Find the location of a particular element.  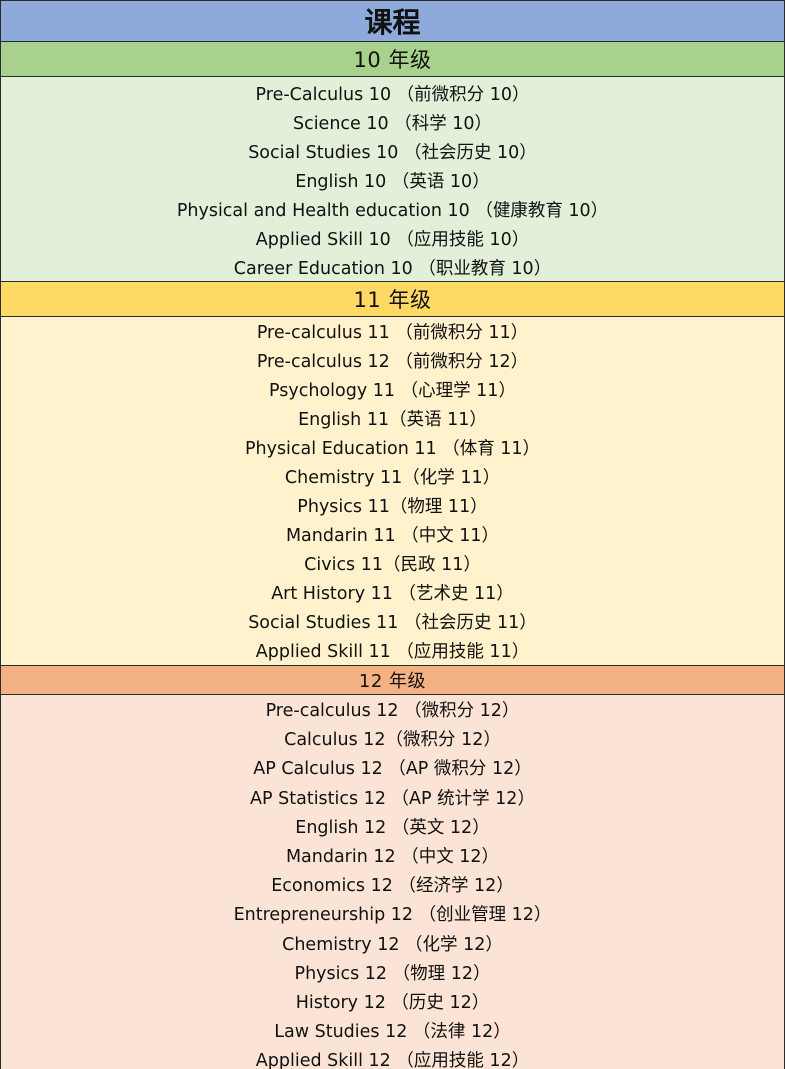

course-item: Physical Education 11 （体育 11） is located at coordinates (392, 449).